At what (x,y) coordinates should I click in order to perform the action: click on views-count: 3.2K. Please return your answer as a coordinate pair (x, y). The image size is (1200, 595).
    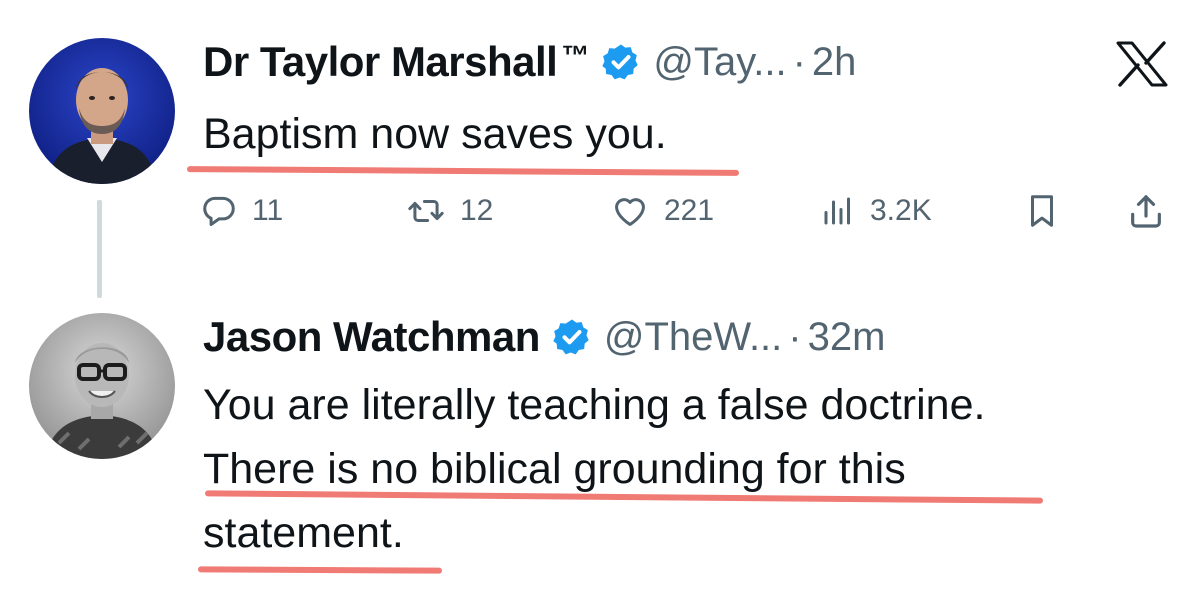
    Looking at the image, I should click on (901, 210).